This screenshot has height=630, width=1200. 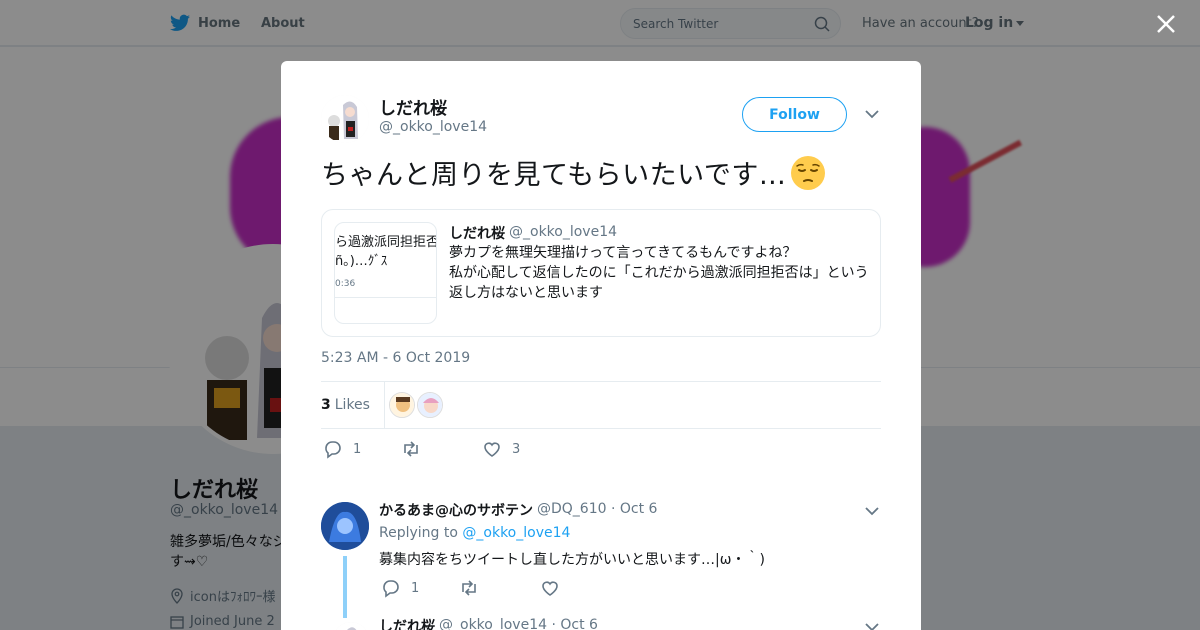 I want to click on likes-label: Likes, so click(x=352, y=405).